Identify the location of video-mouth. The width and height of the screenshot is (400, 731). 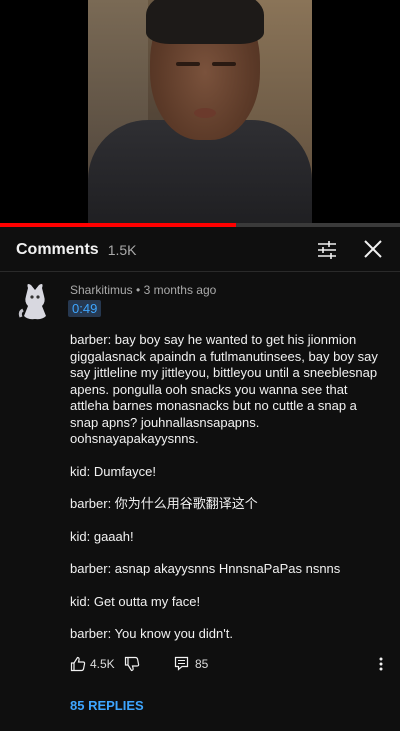
(205, 113).